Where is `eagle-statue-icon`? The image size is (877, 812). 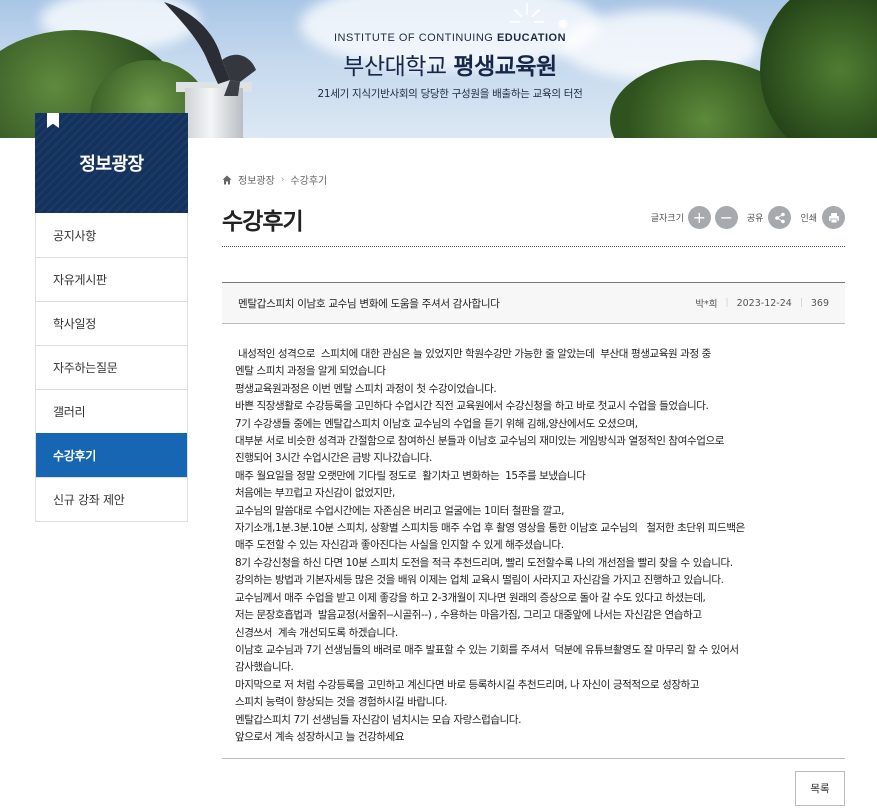
eagle-statue-icon is located at coordinates (210, 49).